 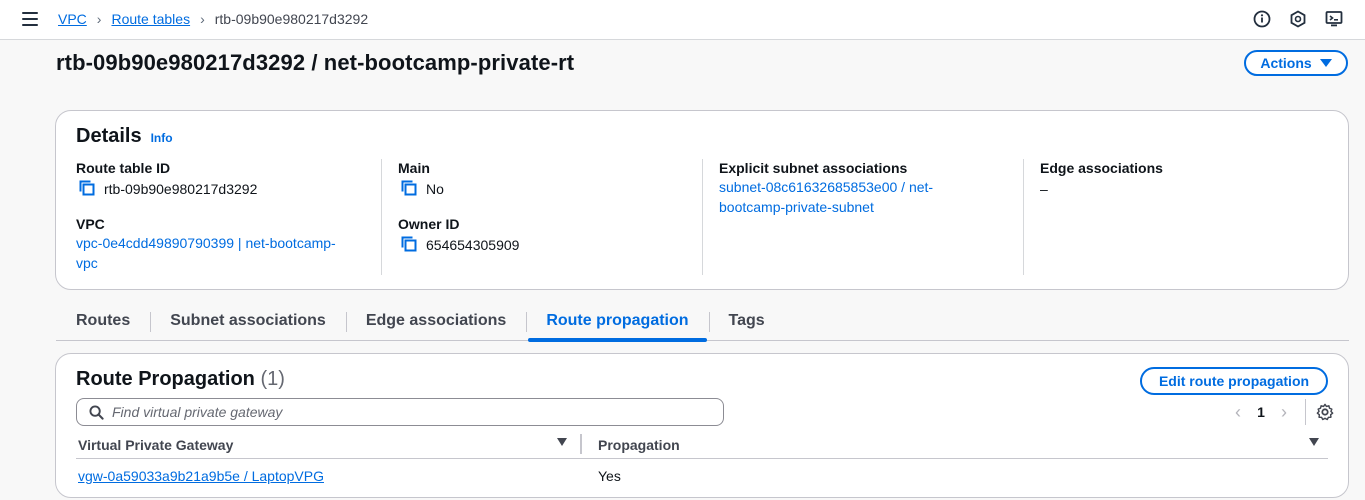 I want to click on route-propagation-count: (1), so click(x=272, y=379).